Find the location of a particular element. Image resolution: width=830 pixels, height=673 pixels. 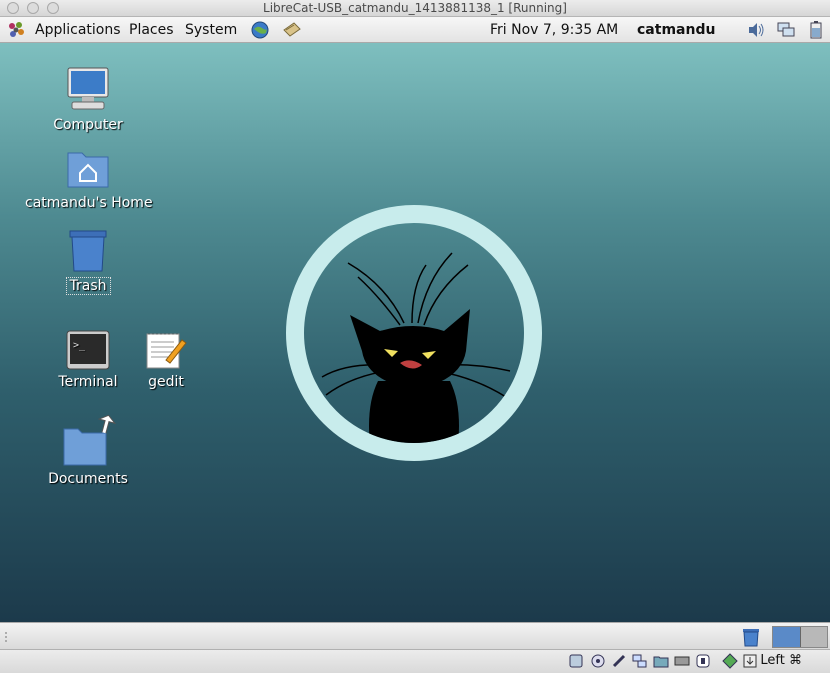

documents-folder-icon is located at coordinates (90, 440).